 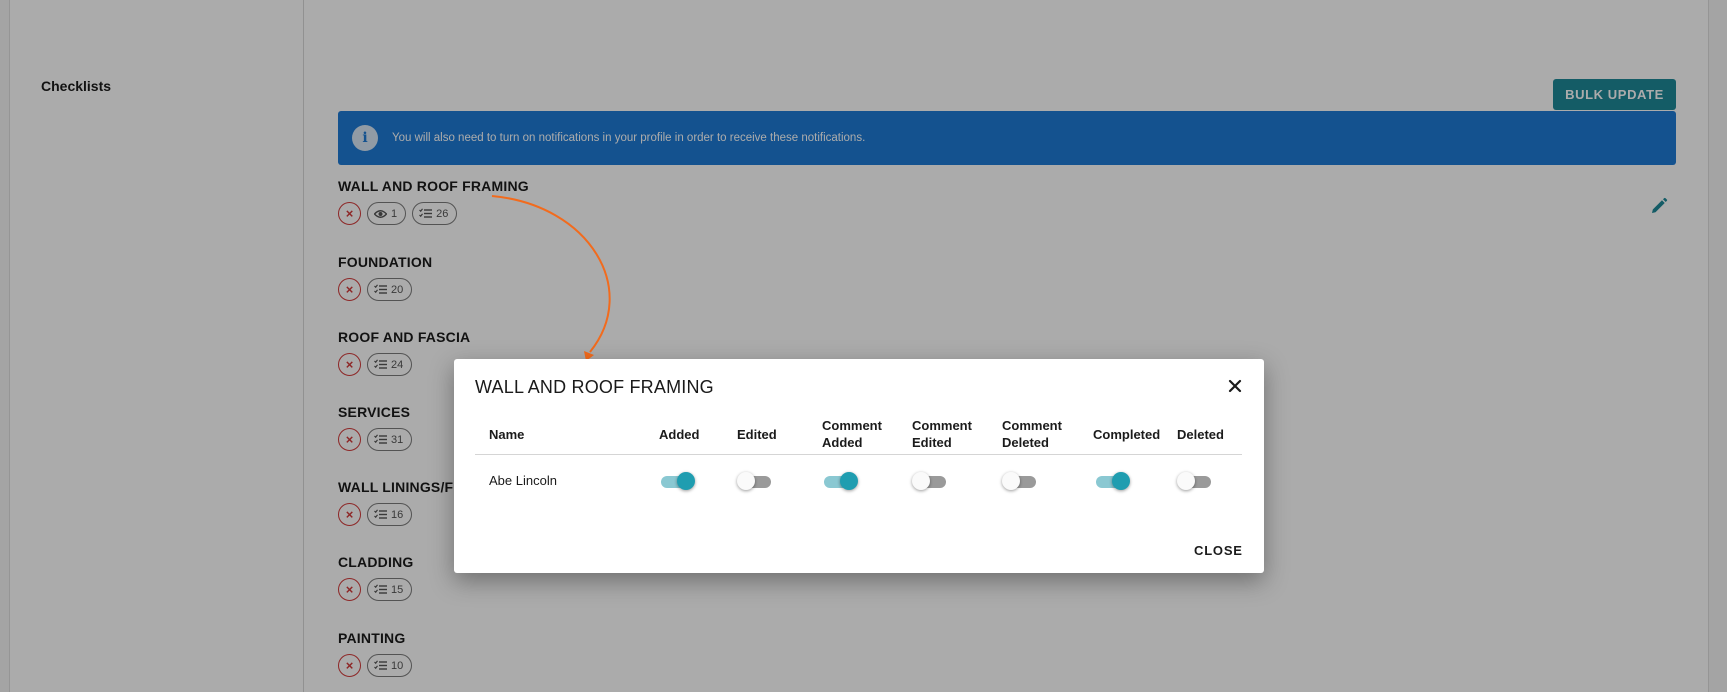 I want to click on header-divider, so click(x=858, y=454).